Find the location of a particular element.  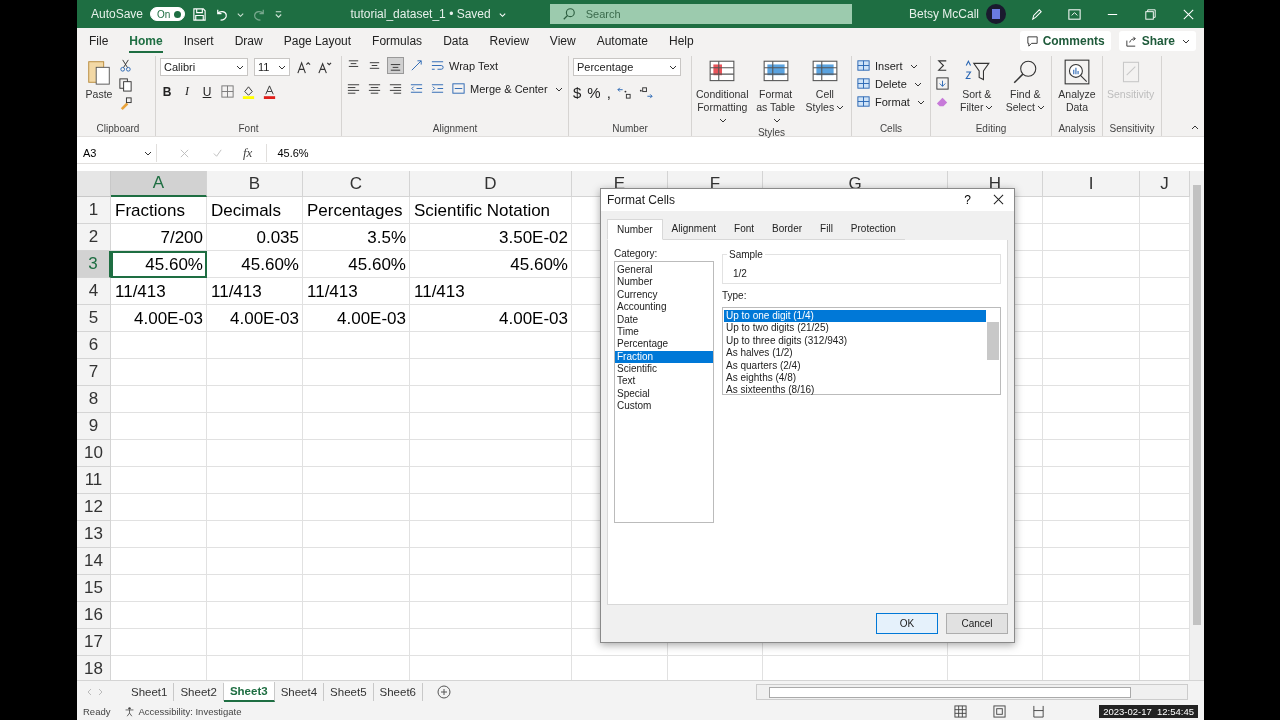

ribbon-tab: Home is located at coordinates (146, 41).